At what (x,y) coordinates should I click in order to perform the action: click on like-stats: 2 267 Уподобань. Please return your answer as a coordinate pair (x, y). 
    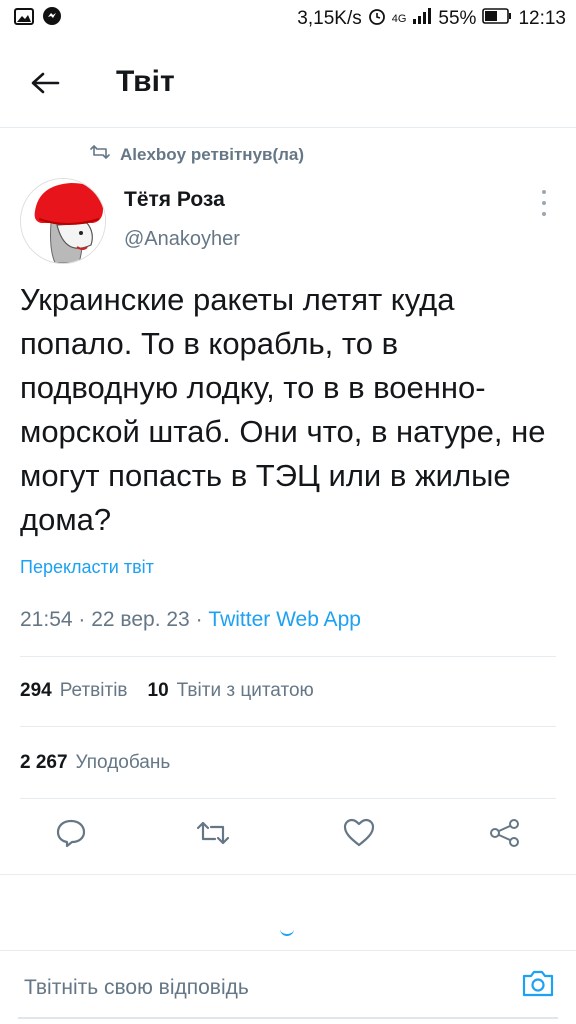
    Looking at the image, I should click on (95, 763).